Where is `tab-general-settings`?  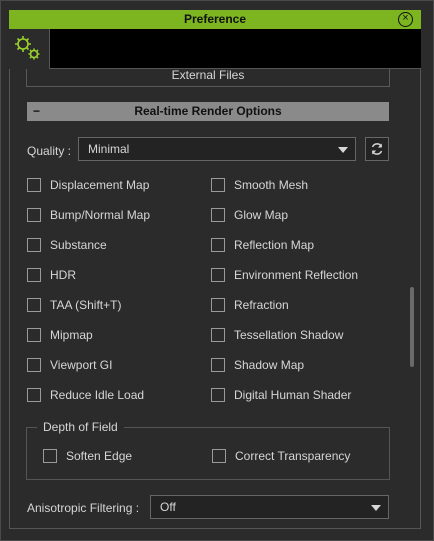 tab-general-settings is located at coordinates (29, 49).